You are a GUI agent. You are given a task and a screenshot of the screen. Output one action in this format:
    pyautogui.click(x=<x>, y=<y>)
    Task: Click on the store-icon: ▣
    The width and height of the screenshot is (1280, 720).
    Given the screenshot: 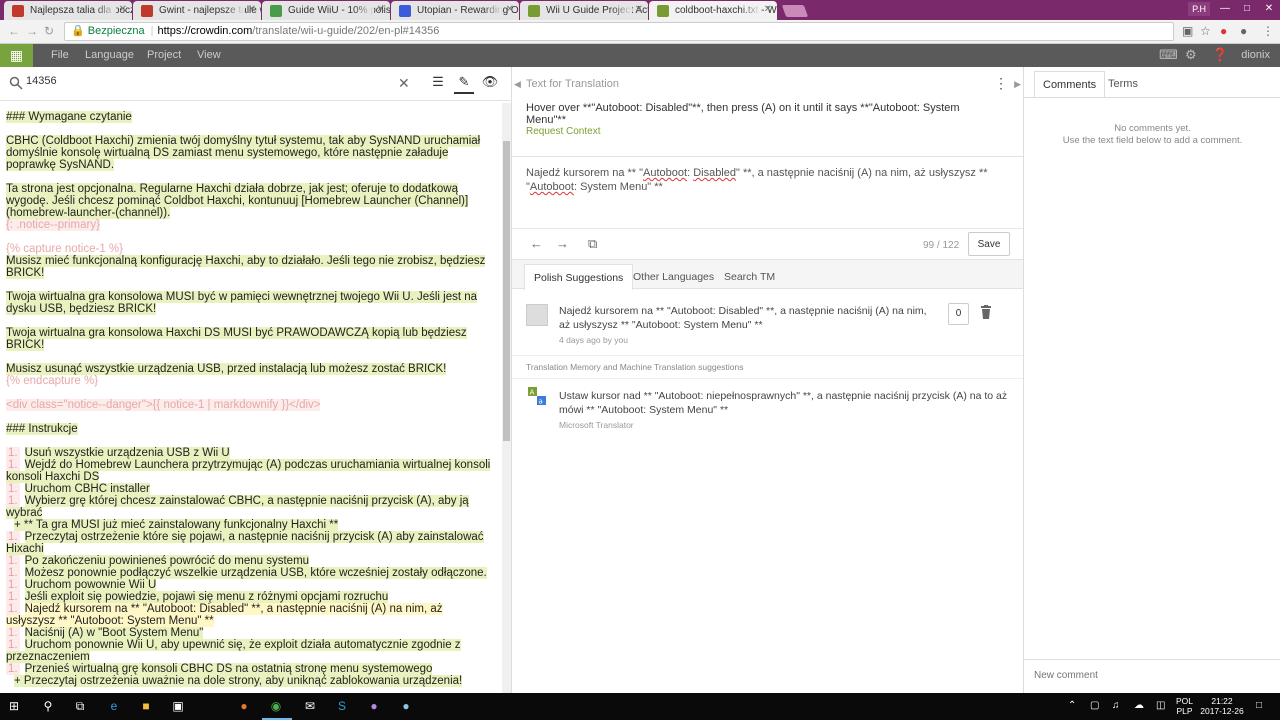 What is the action you would take?
    pyautogui.click(x=178, y=706)
    